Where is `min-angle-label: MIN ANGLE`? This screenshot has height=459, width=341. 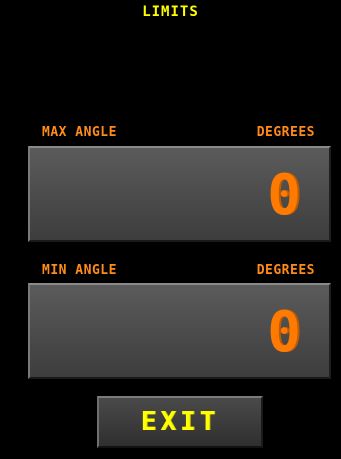
min-angle-label: MIN ANGLE is located at coordinates (79, 270).